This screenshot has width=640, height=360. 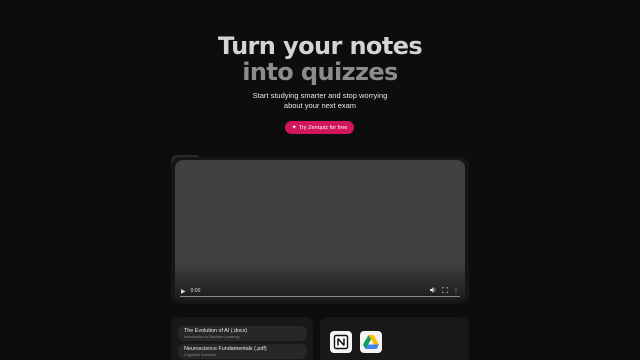 What do you see at coordinates (183, 291) in the screenshot?
I see `play-icon: ▶` at bounding box center [183, 291].